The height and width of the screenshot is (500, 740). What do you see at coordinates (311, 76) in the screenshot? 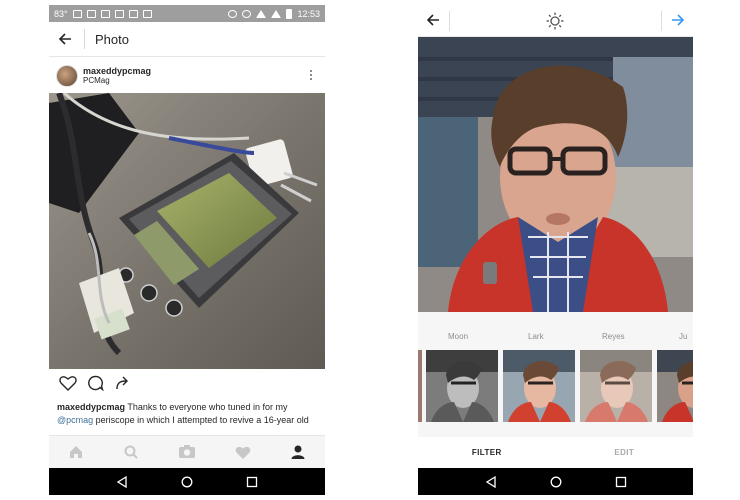
I see `more-vert-icon` at bounding box center [311, 76].